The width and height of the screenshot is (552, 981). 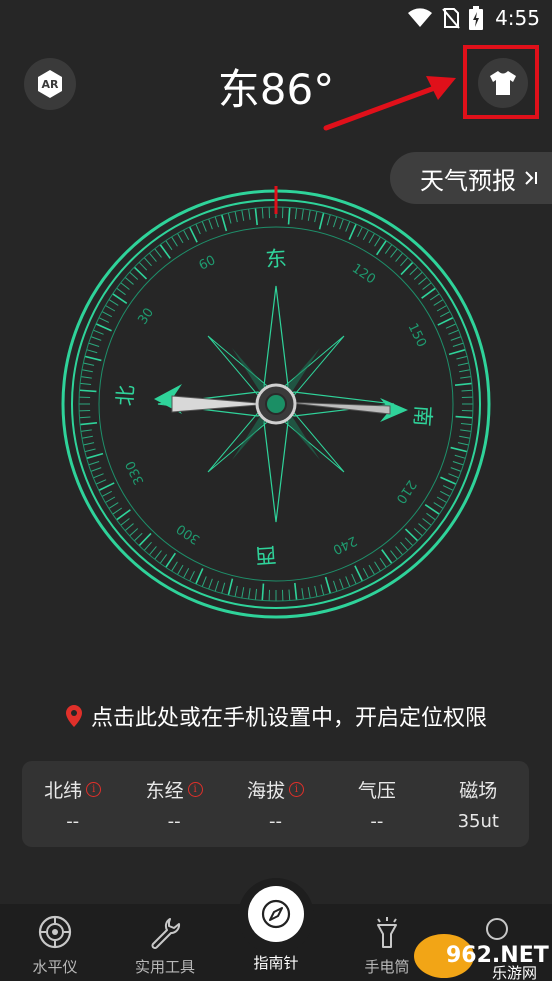 What do you see at coordinates (377, 804) in the screenshot?
I see `info-pressure: 气压 --` at bounding box center [377, 804].